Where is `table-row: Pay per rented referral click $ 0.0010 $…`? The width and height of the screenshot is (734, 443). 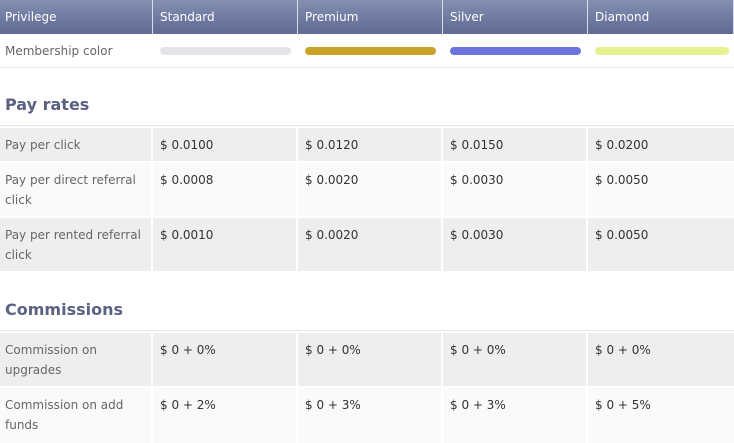
table-row: Pay per rented referral click $ 0.0010 $… is located at coordinates (367, 244).